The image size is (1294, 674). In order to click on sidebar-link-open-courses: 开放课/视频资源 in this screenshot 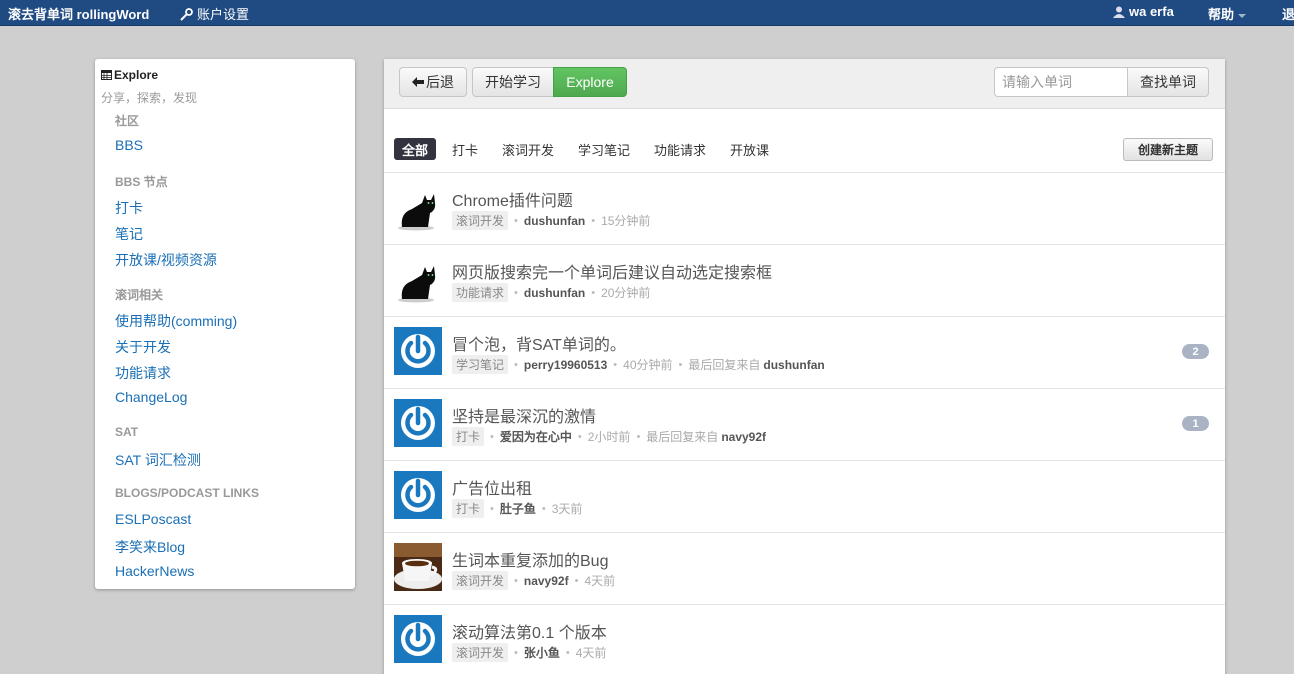, I will do `click(166, 260)`.